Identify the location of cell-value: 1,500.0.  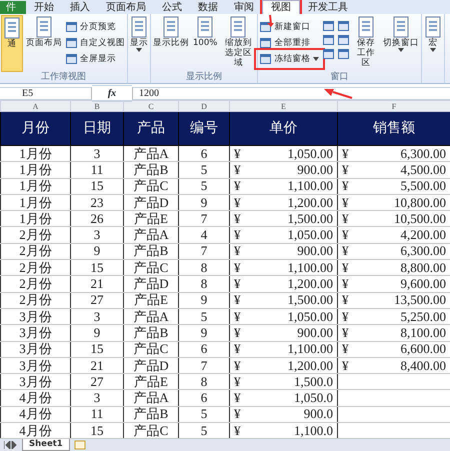
(313, 381).